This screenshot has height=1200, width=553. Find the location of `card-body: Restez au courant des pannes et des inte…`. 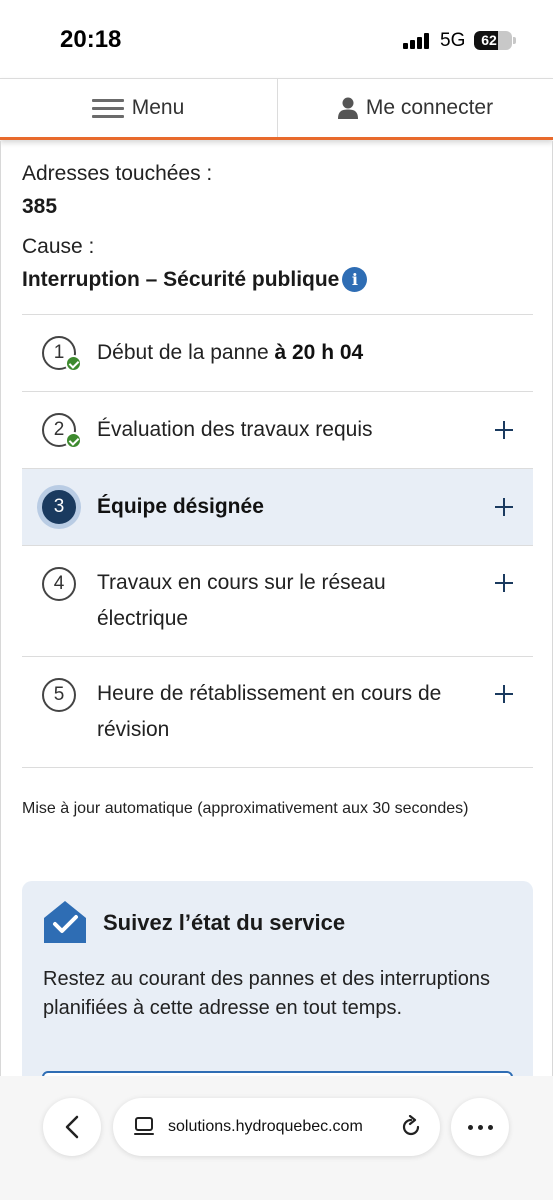

card-body: Restez au courant des pannes et des inte… is located at coordinates (266, 993).